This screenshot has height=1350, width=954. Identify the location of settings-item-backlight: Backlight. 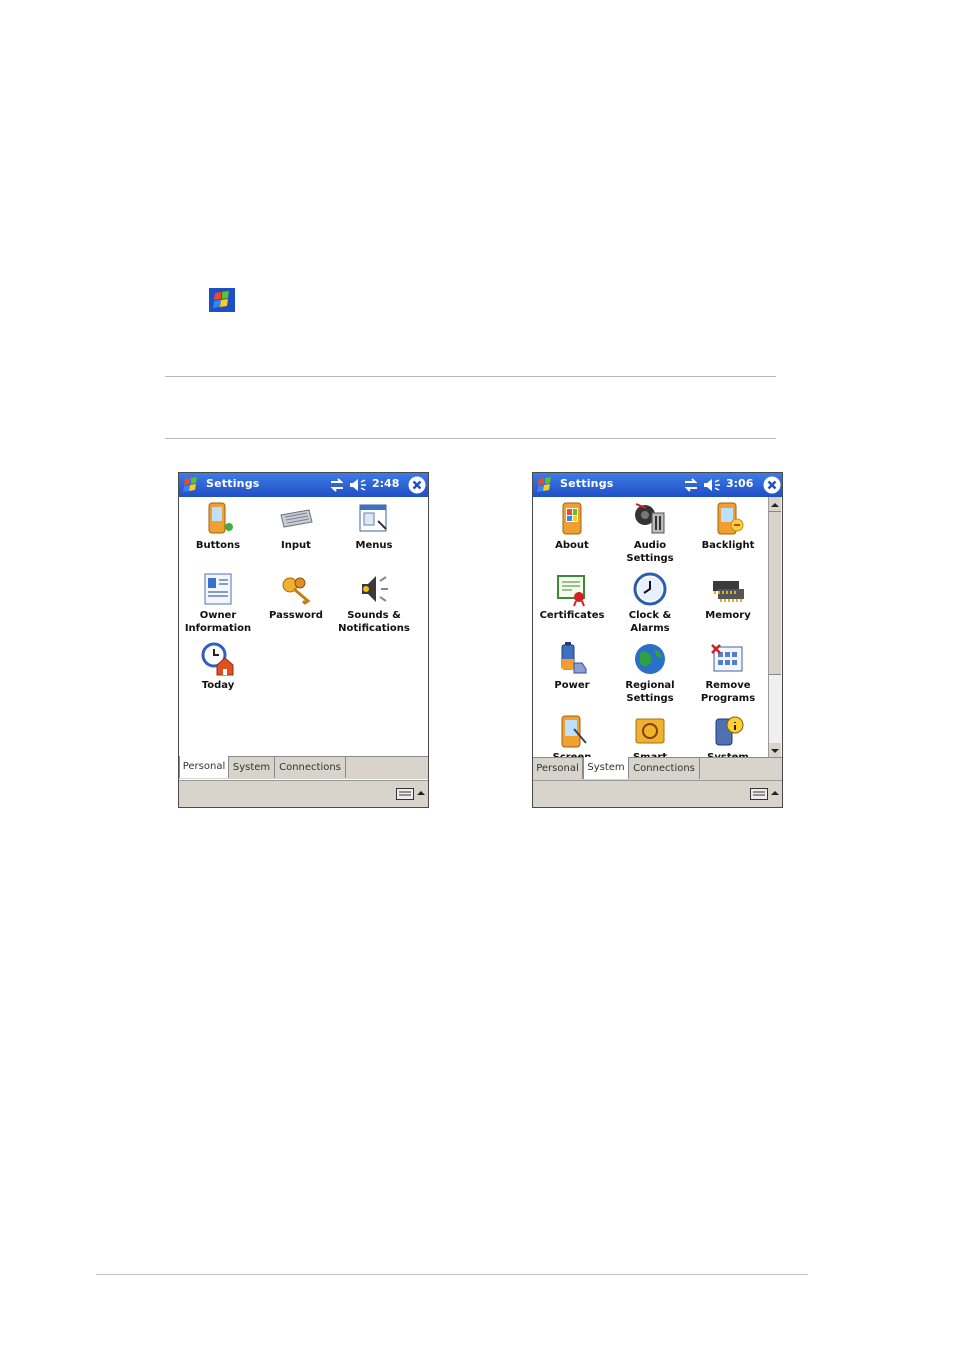
(728, 526).